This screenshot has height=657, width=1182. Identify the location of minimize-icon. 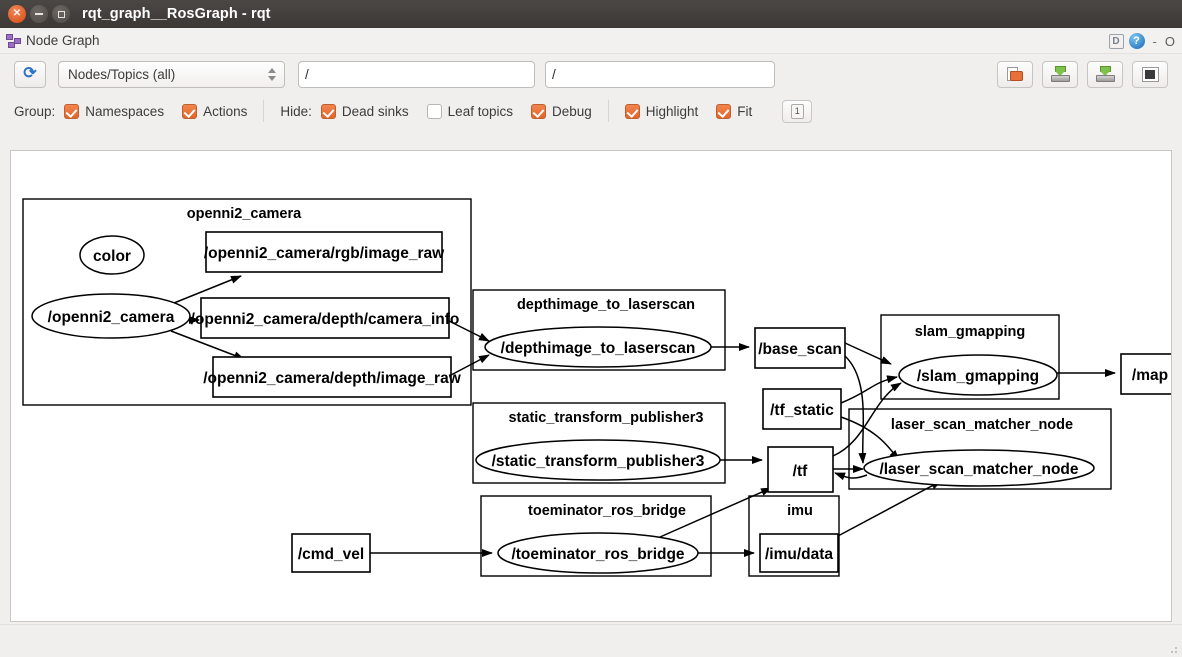
(39, 14).